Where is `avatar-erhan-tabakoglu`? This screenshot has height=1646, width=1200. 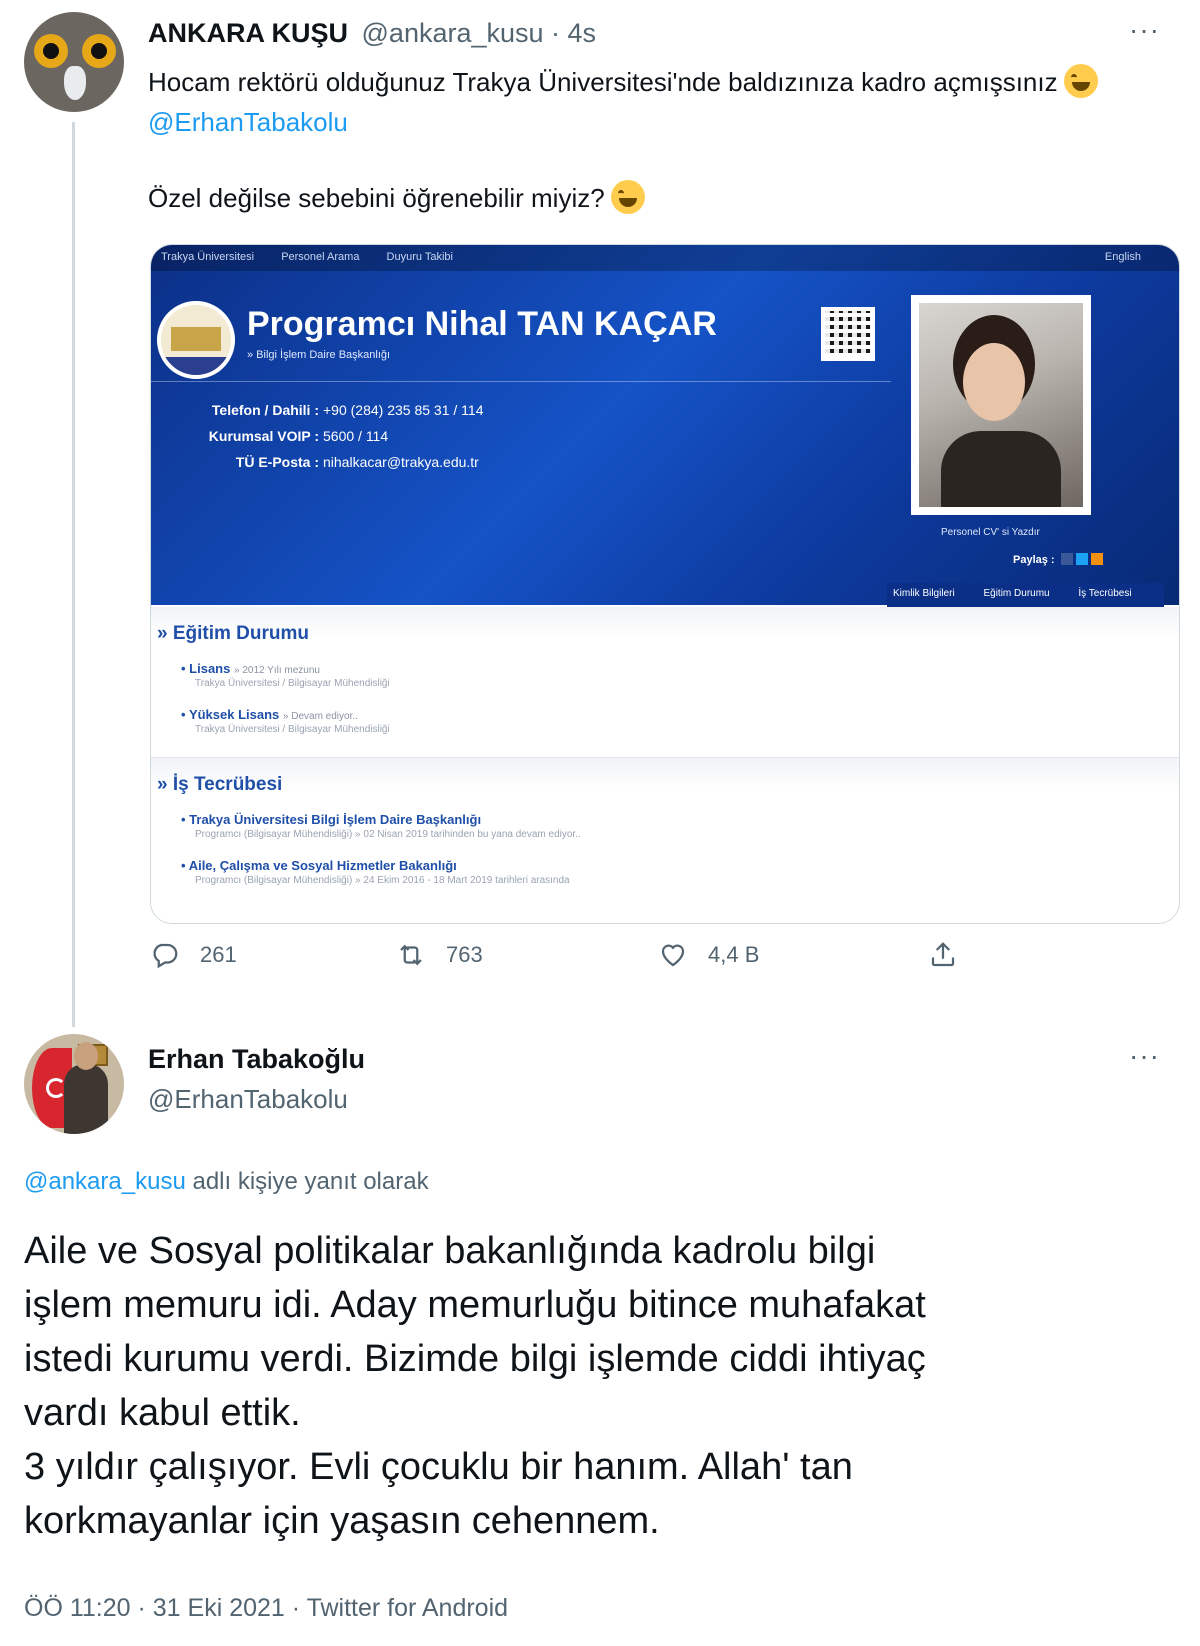
avatar-erhan-tabakoglu is located at coordinates (74, 1084).